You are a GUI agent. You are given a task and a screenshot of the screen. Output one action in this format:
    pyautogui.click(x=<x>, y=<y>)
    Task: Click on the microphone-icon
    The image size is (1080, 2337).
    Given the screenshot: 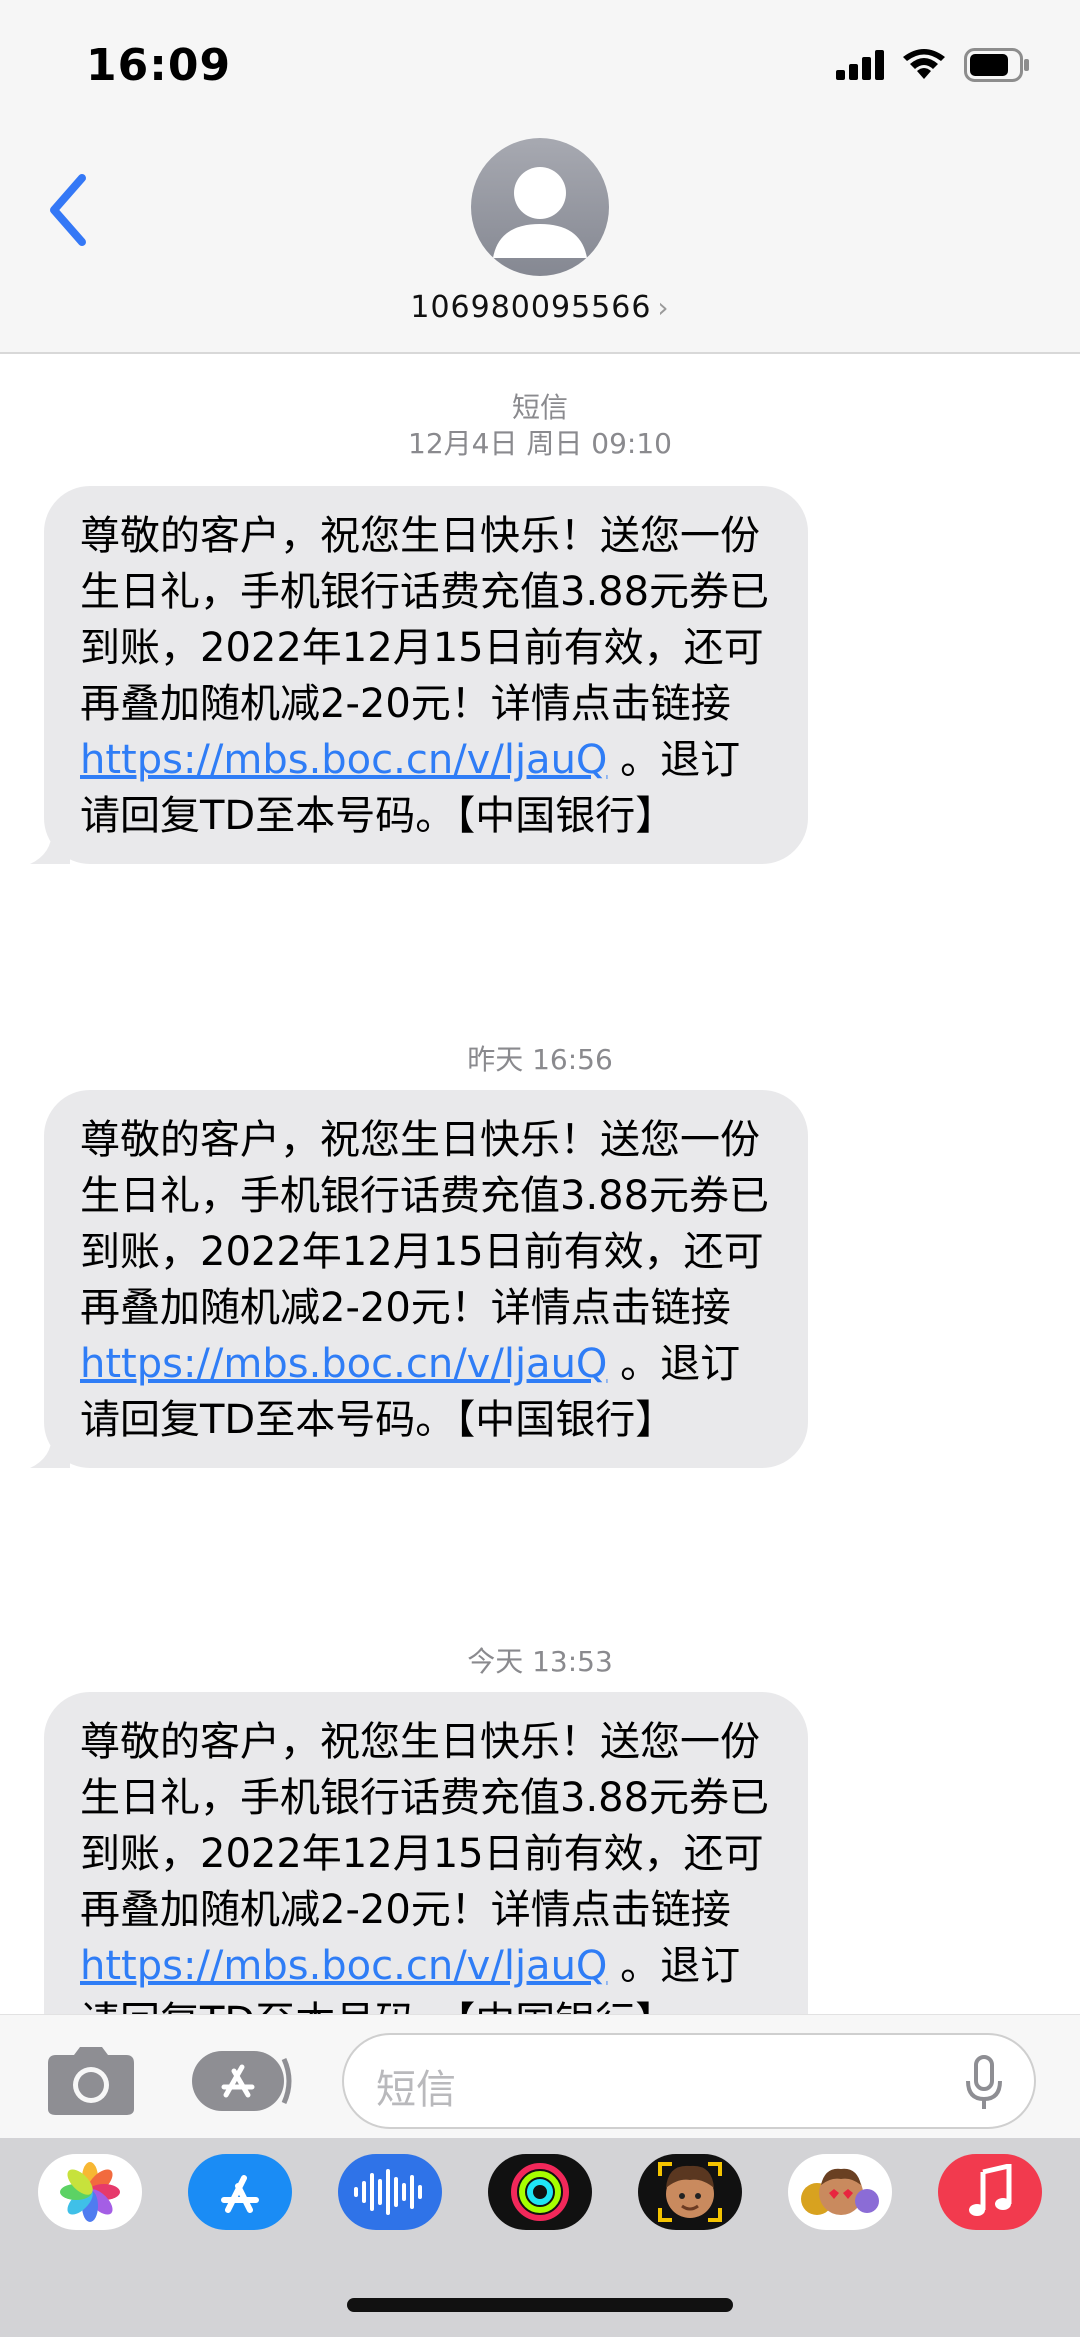 What is the action you would take?
    pyautogui.click(x=984, y=2083)
    